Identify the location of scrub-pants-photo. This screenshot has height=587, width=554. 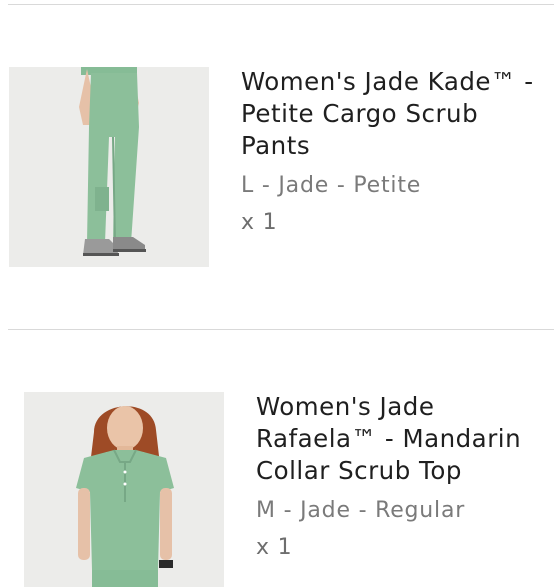
(109, 167).